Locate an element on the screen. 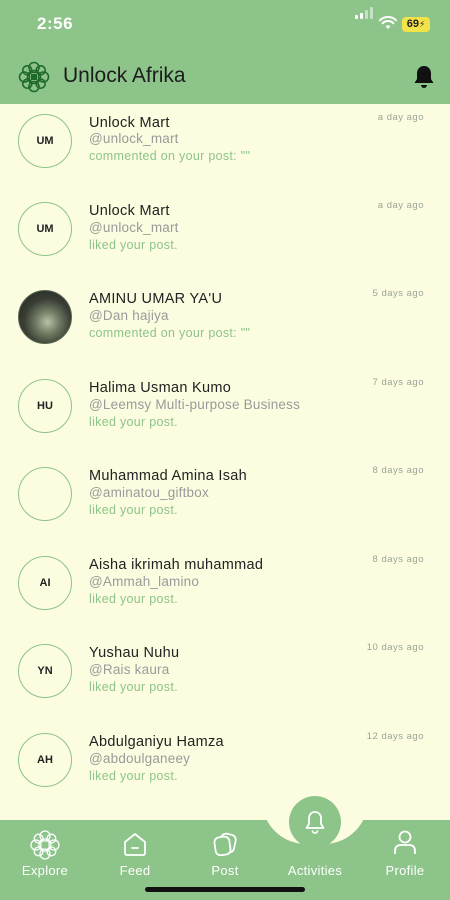 This screenshot has height=900, width=450. status-time: 2:56 is located at coordinates (55, 23).